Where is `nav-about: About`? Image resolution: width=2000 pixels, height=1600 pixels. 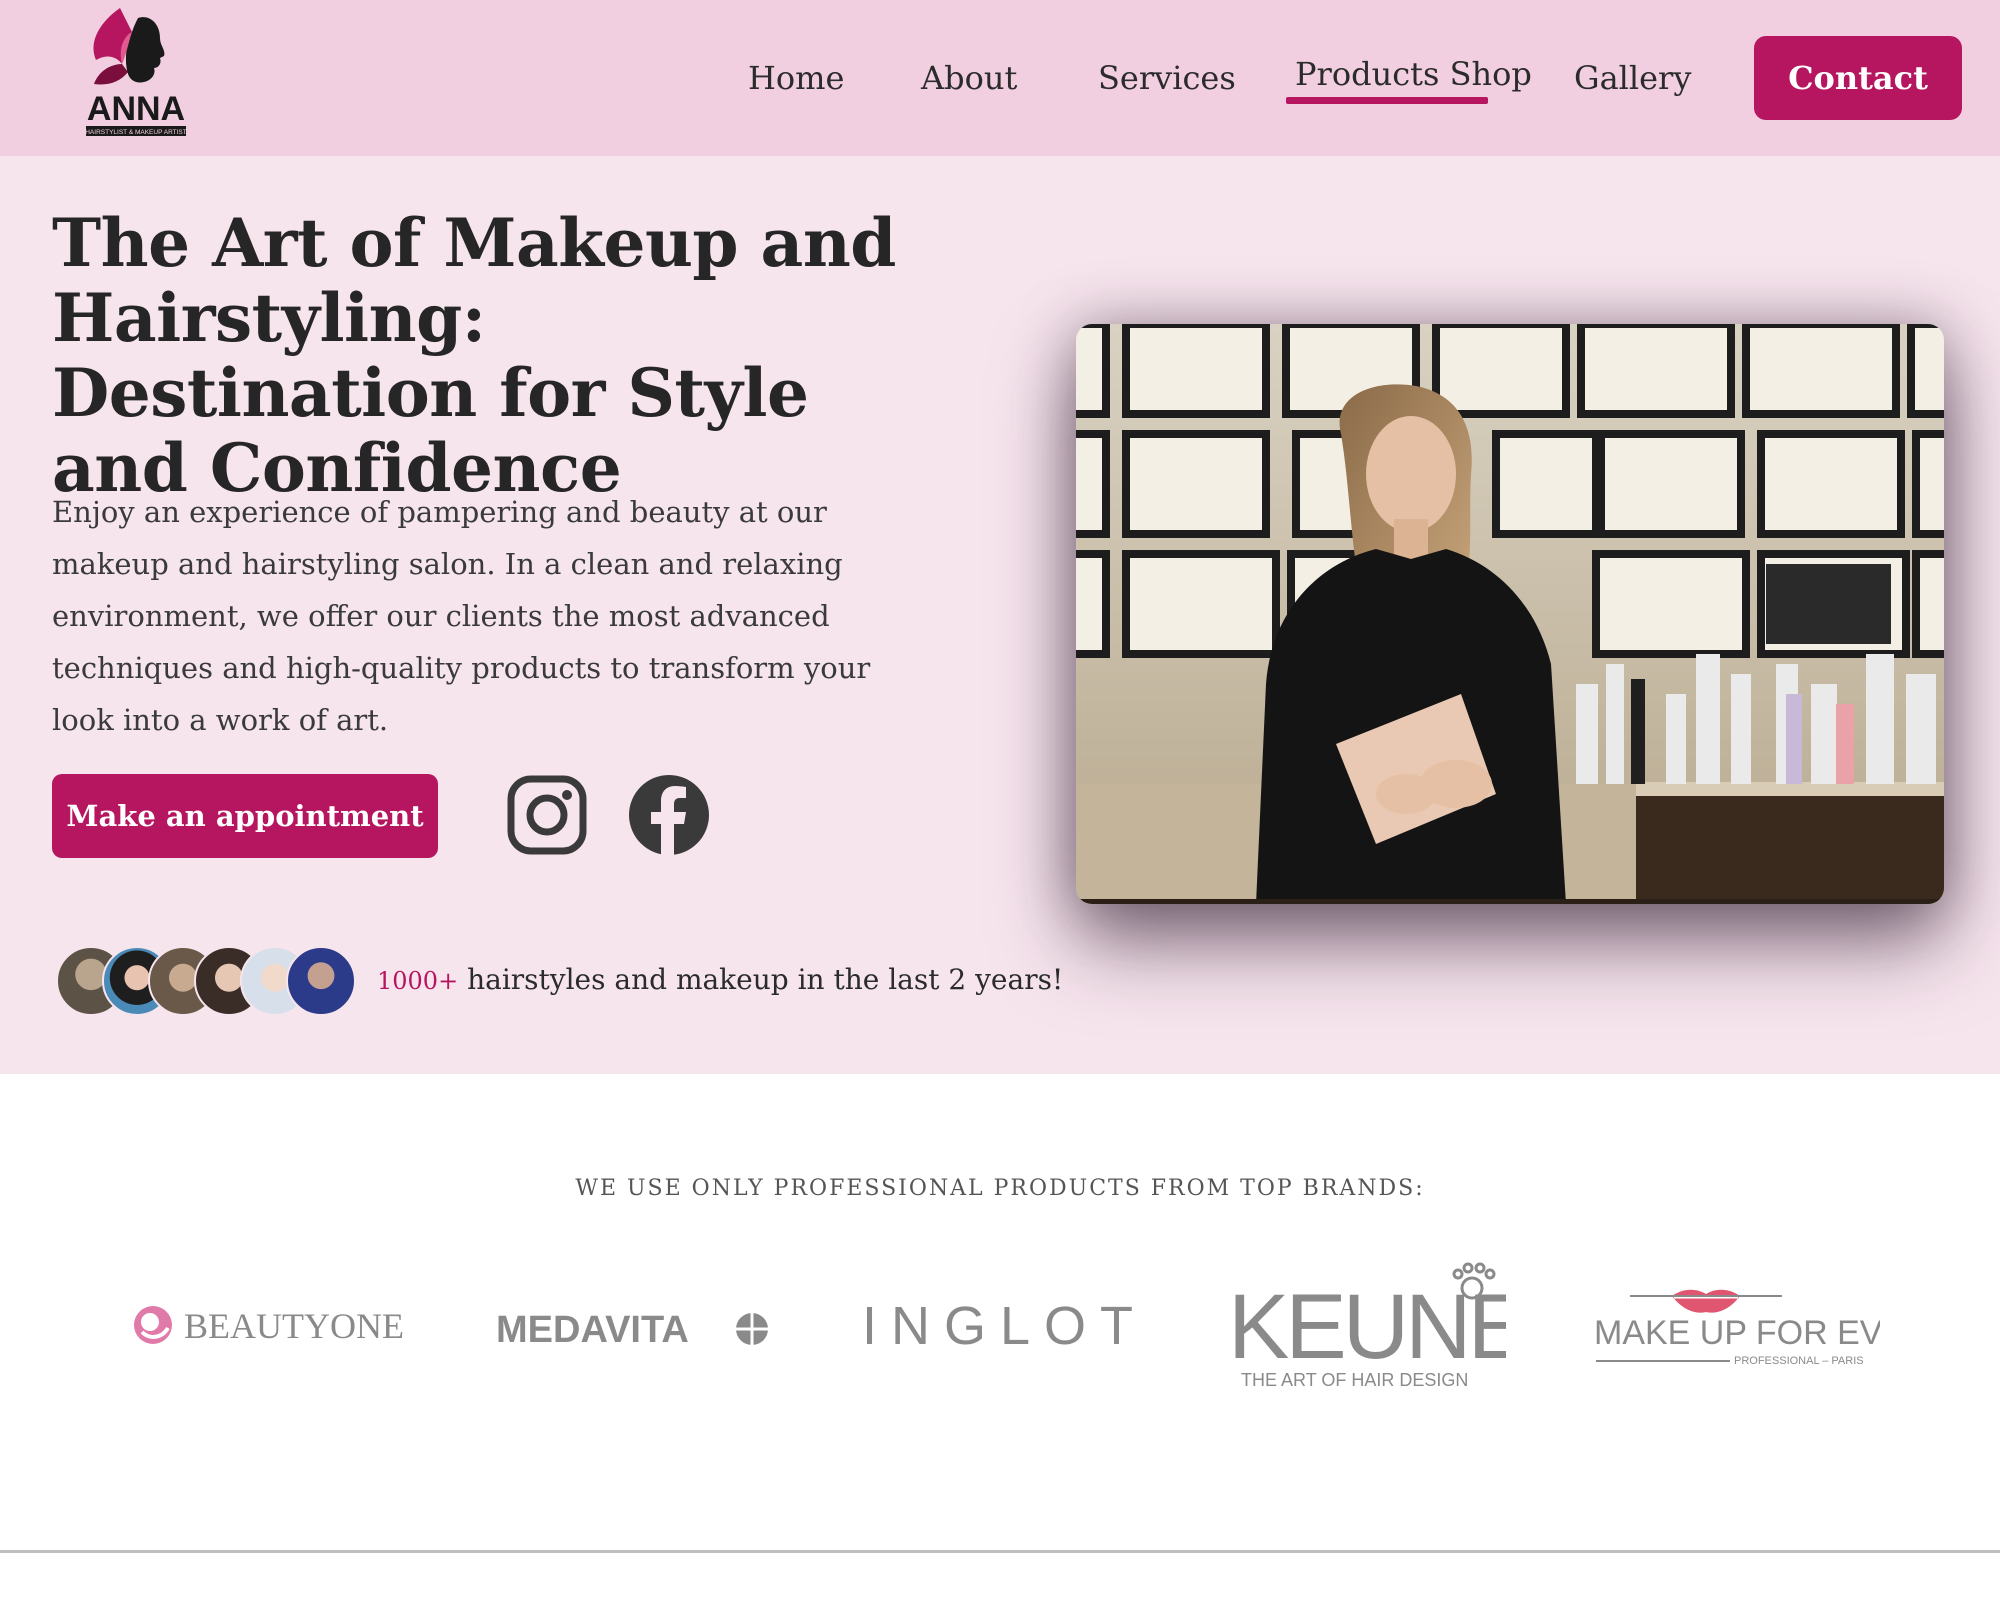 nav-about: About is located at coordinates (969, 78).